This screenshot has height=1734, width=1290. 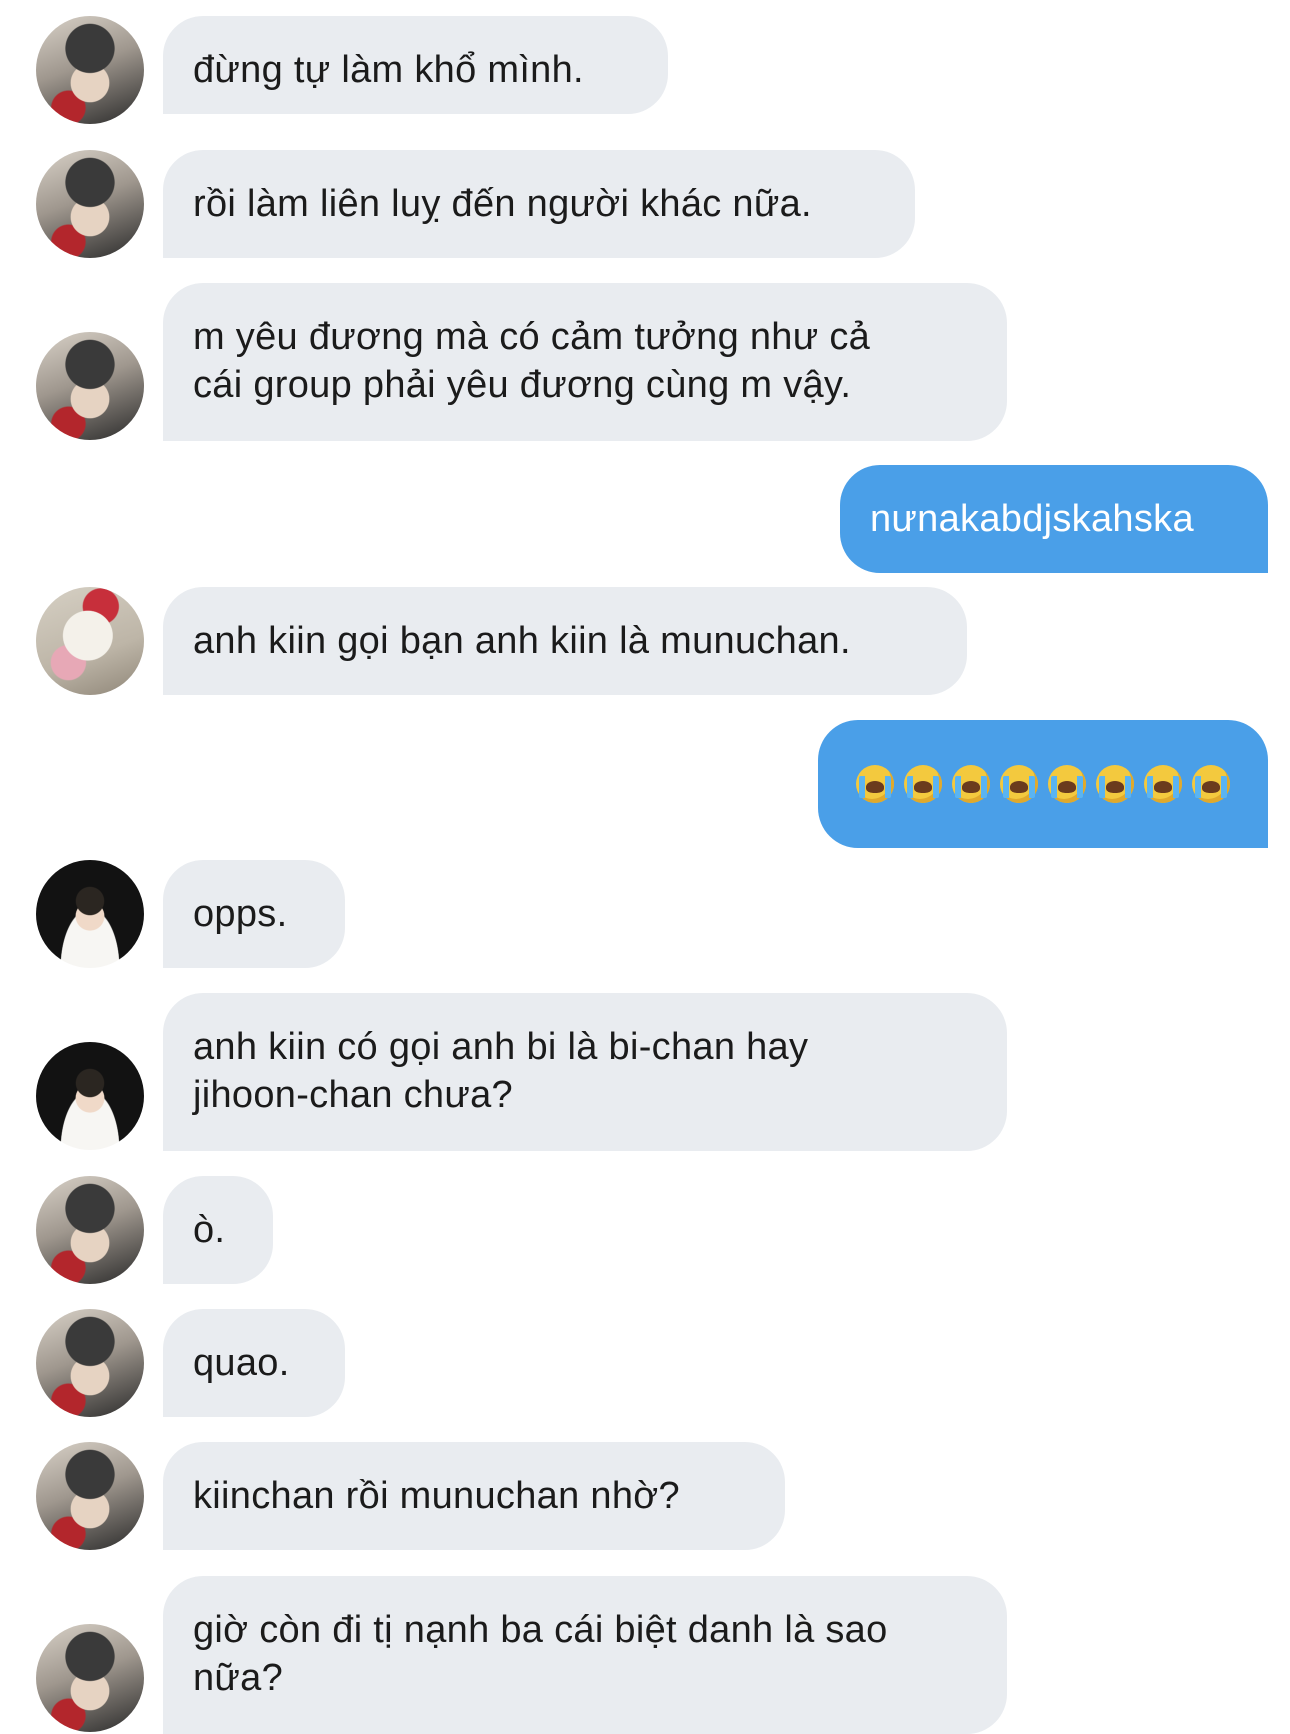 I want to click on emoji-row, so click(x=1043, y=784).